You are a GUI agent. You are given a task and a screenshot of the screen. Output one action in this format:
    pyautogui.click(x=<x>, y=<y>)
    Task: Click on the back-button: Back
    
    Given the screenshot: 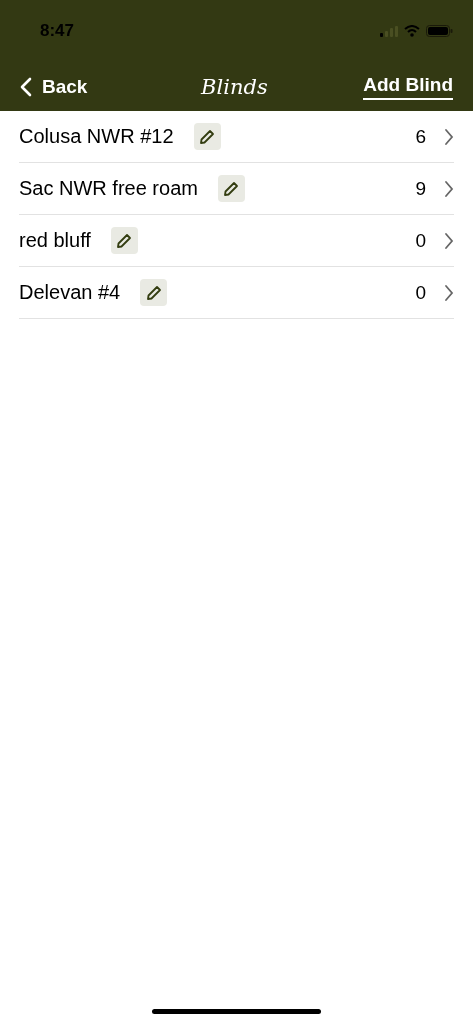 What is the action you would take?
    pyautogui.click(x=54, y=87)
    